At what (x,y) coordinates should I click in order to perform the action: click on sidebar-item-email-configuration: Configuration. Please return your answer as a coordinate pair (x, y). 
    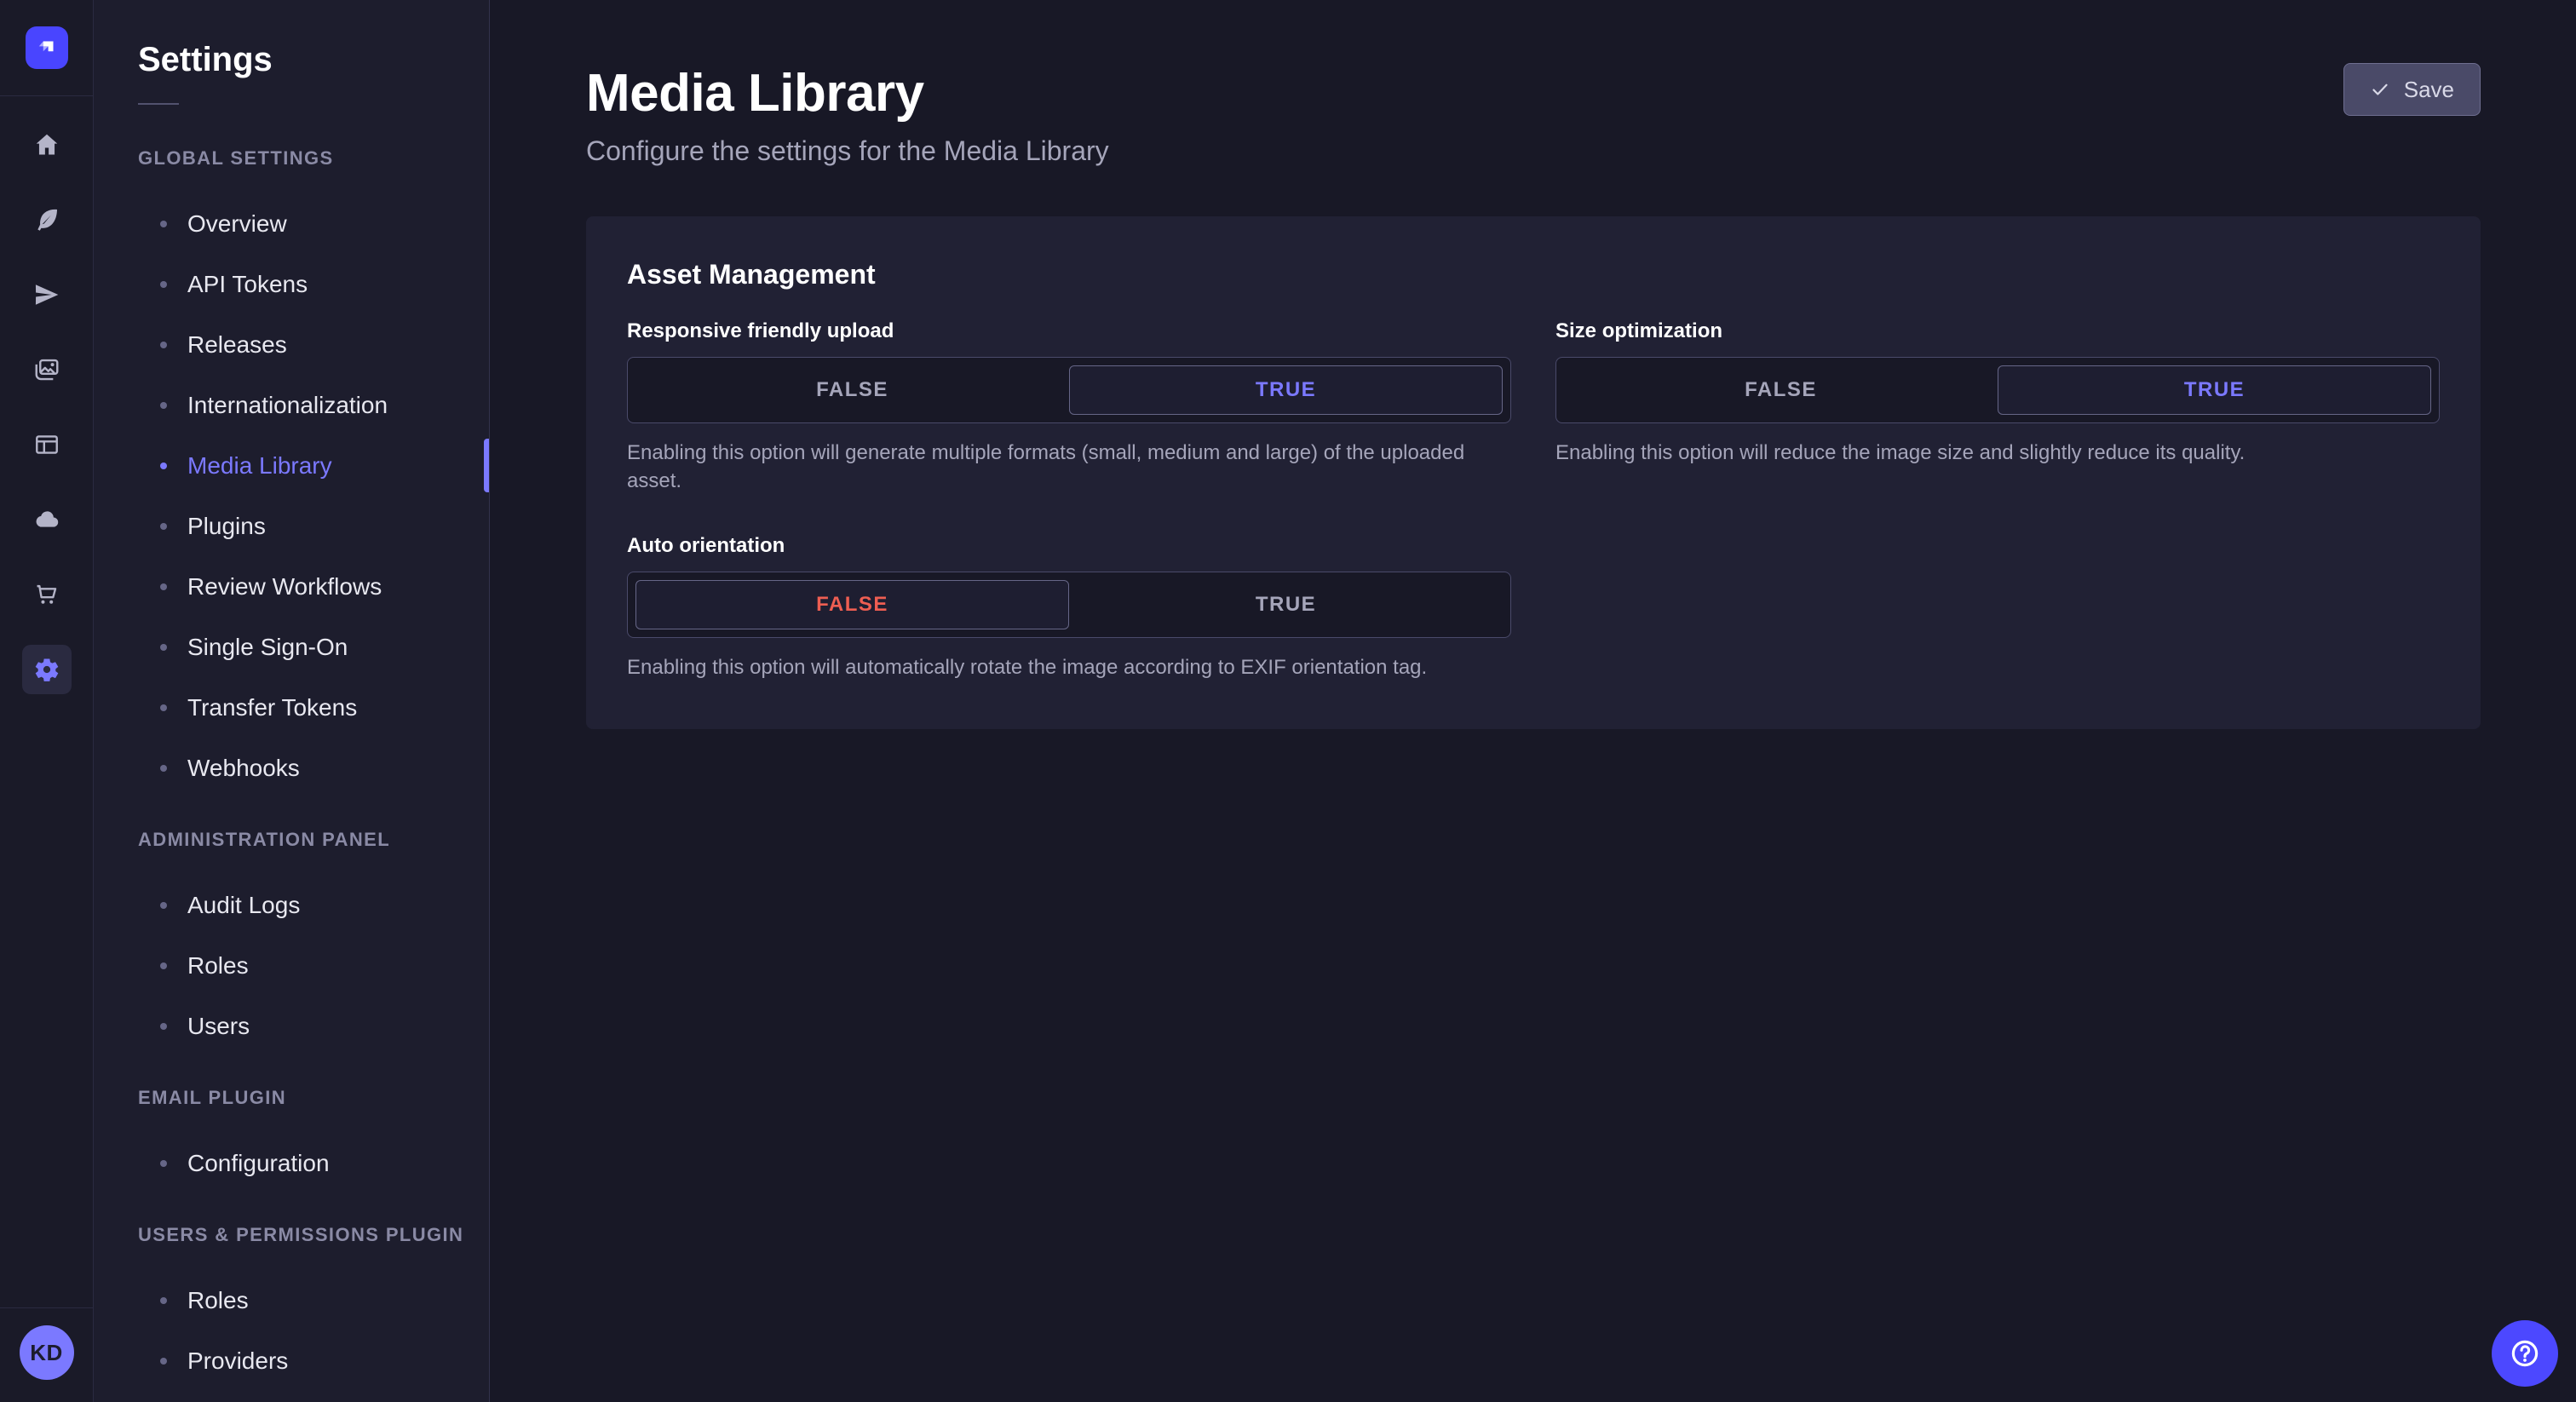
    Looking at the image, I should click on (303, 1163).